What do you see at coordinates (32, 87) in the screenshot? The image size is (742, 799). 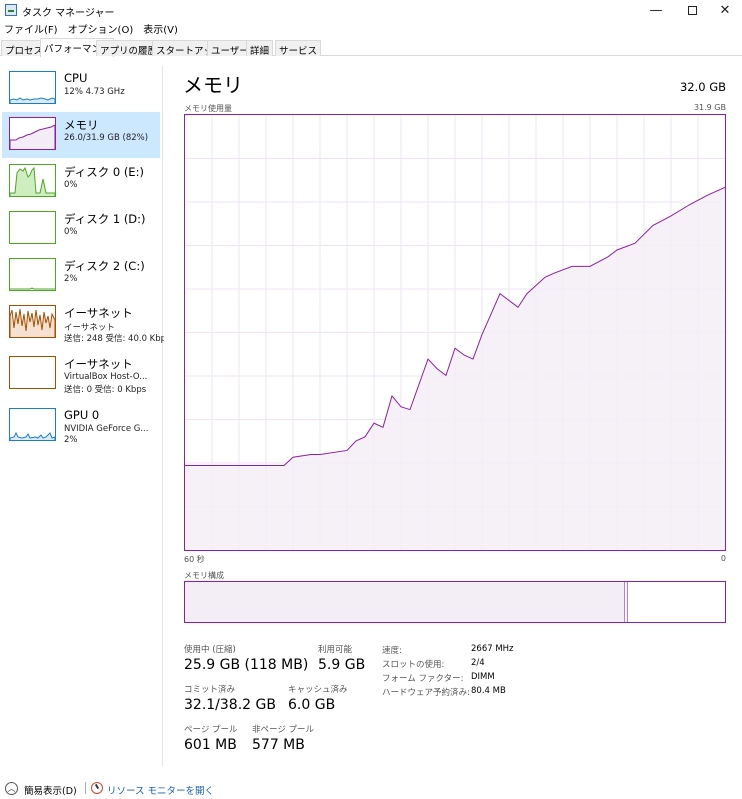 I see `cpu-graph-icon` at bounding box center [32, 87].